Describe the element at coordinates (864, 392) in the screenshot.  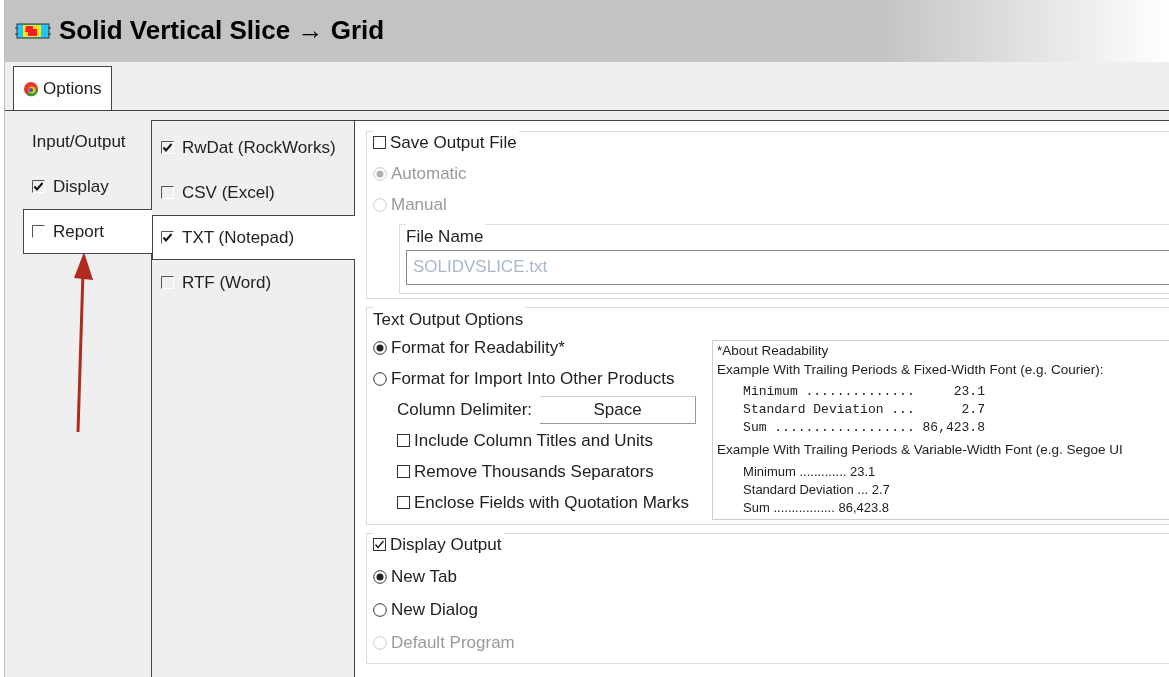
I see `example-line: Minimum .............. 23.1` at that location.